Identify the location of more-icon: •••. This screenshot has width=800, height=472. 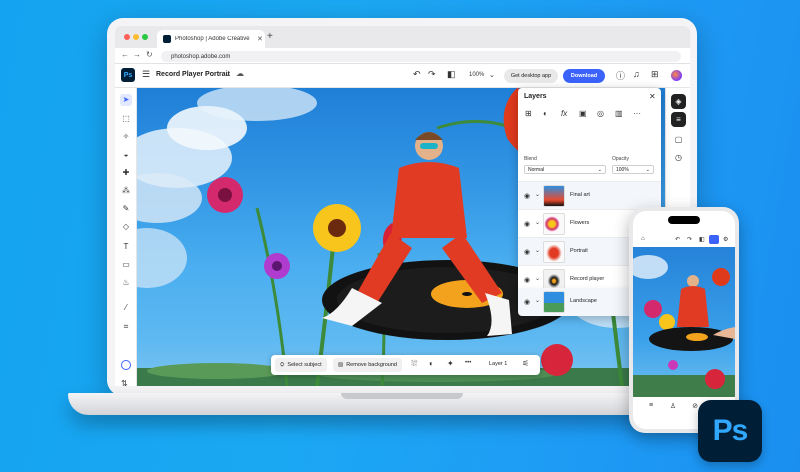
(468, 363).